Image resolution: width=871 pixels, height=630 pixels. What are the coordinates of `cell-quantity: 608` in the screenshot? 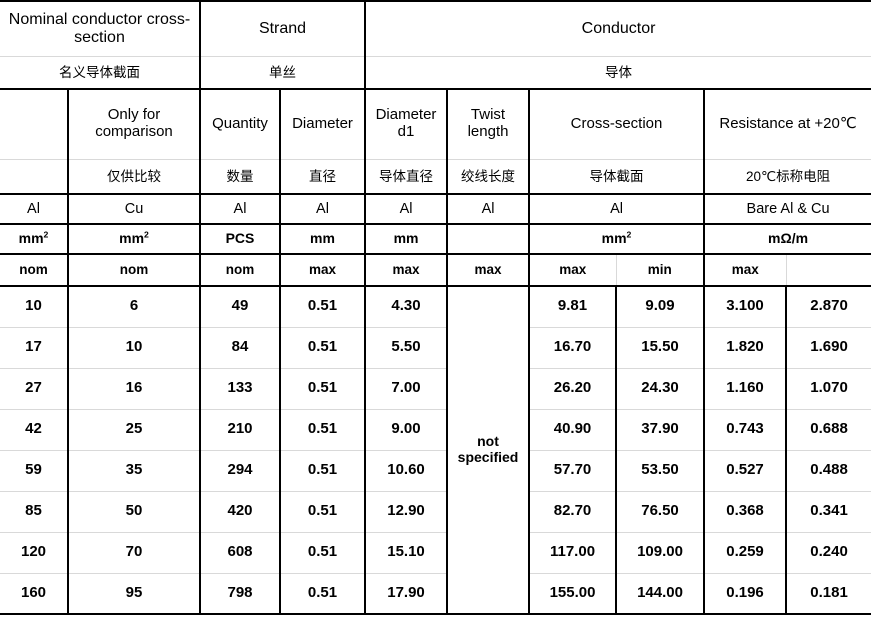 It's located at (240, 552).